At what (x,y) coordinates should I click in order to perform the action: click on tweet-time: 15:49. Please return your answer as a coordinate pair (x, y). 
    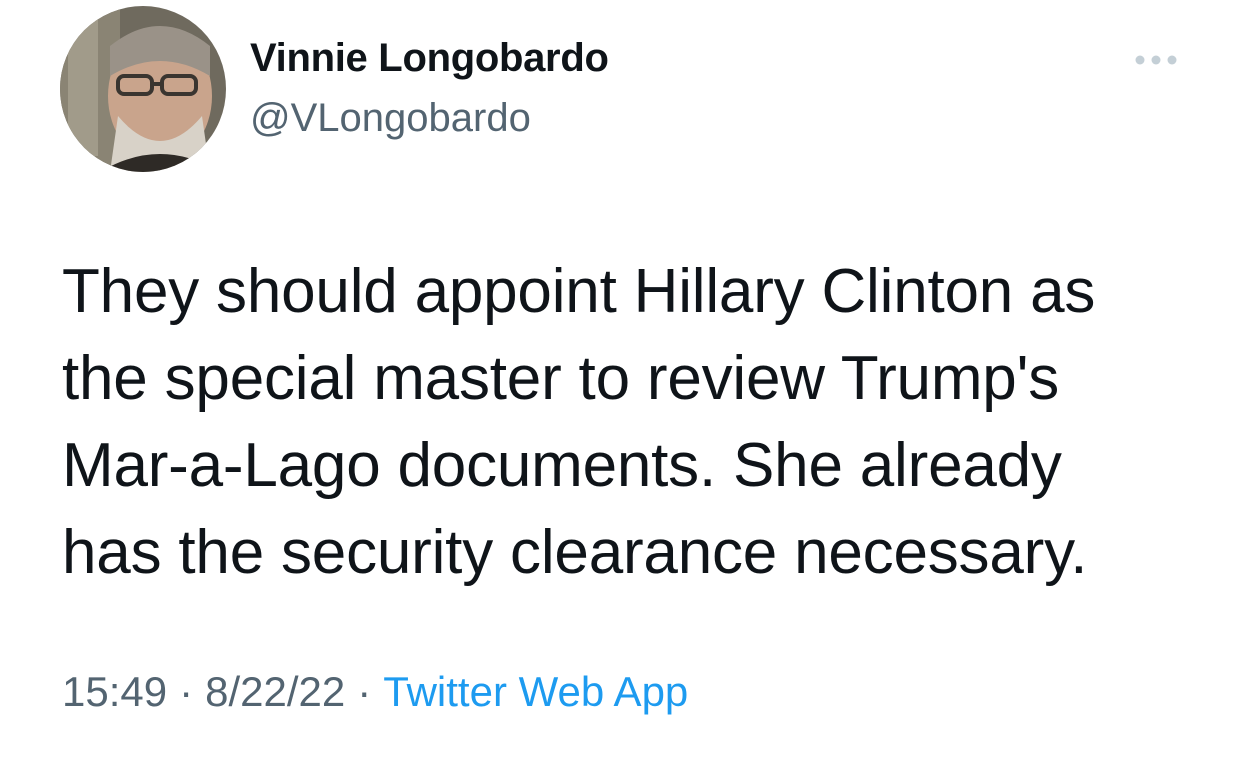
    Looking at the image, I should click on (114, 691).